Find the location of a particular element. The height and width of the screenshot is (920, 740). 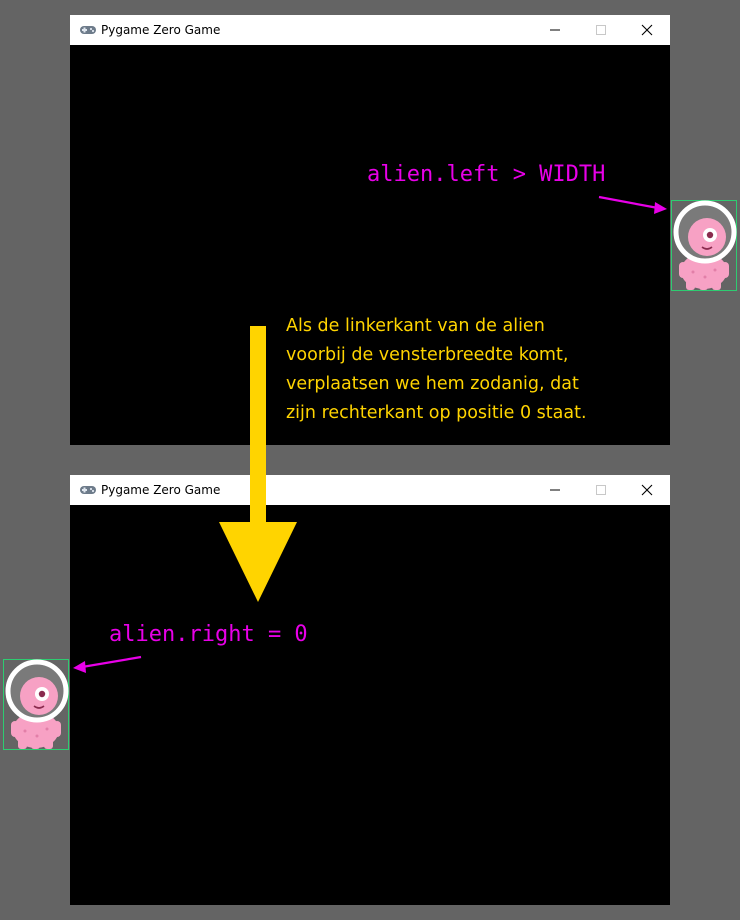

pointer-arrow-top is located at coordinates (632, 204).